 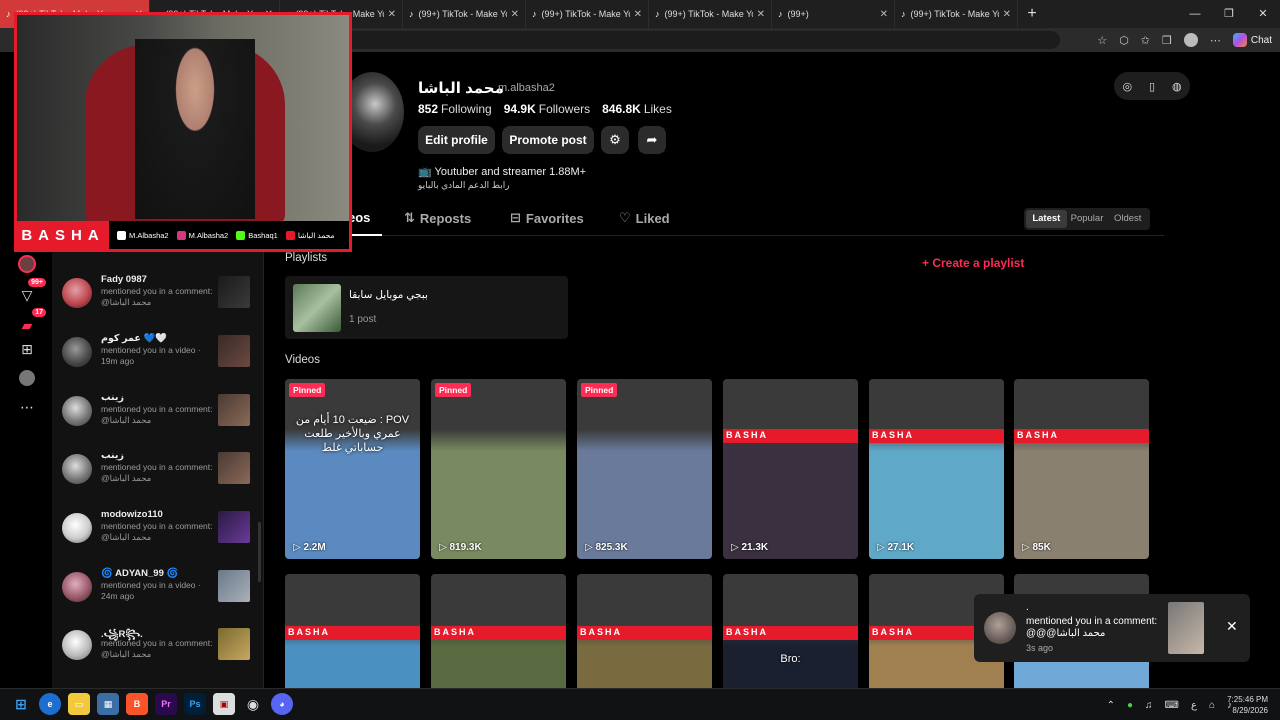 I want to click on video-card: BASHA ▷ 85K, so click(x=1081, y=469).